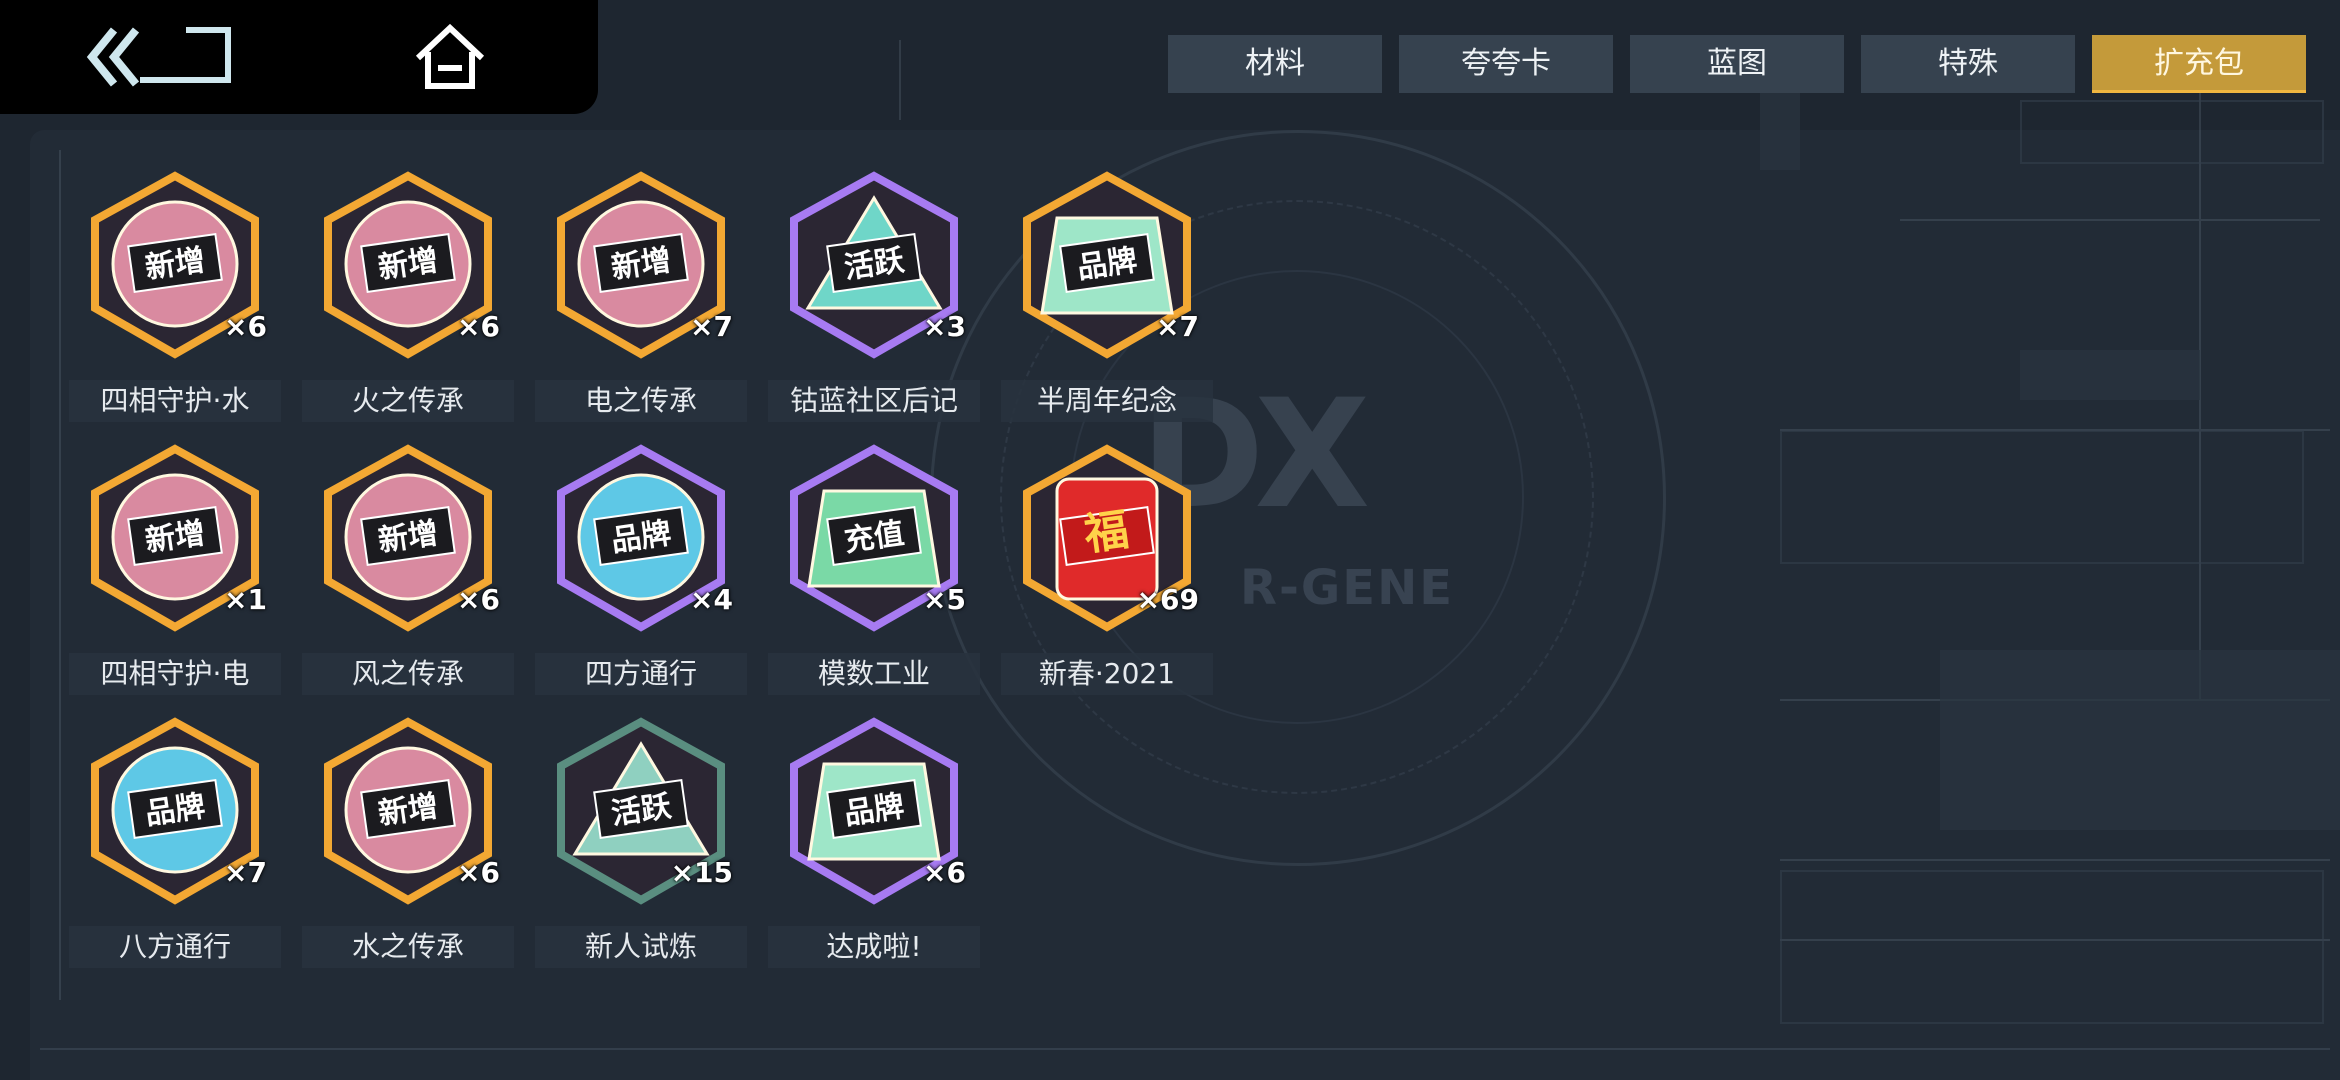 This screenshot has width=2340, height=1080. What do you see at coordinates (299, 57) in the screenshot?
I see `top-nav-bar` at bounding box center [299, 57].